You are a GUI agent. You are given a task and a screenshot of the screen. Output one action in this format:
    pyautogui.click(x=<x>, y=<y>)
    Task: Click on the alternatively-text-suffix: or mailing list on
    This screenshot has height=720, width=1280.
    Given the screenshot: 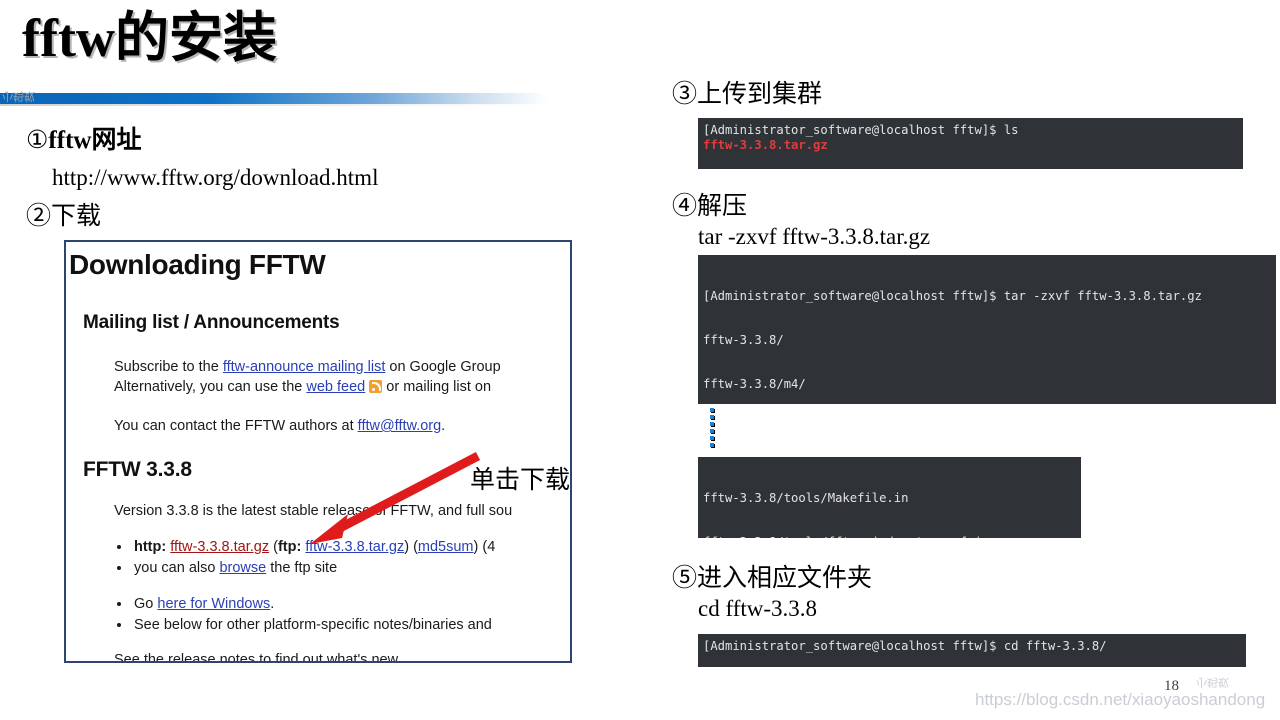 What is the action you would take?
    pyautogui.click(x=437, y=387)
    